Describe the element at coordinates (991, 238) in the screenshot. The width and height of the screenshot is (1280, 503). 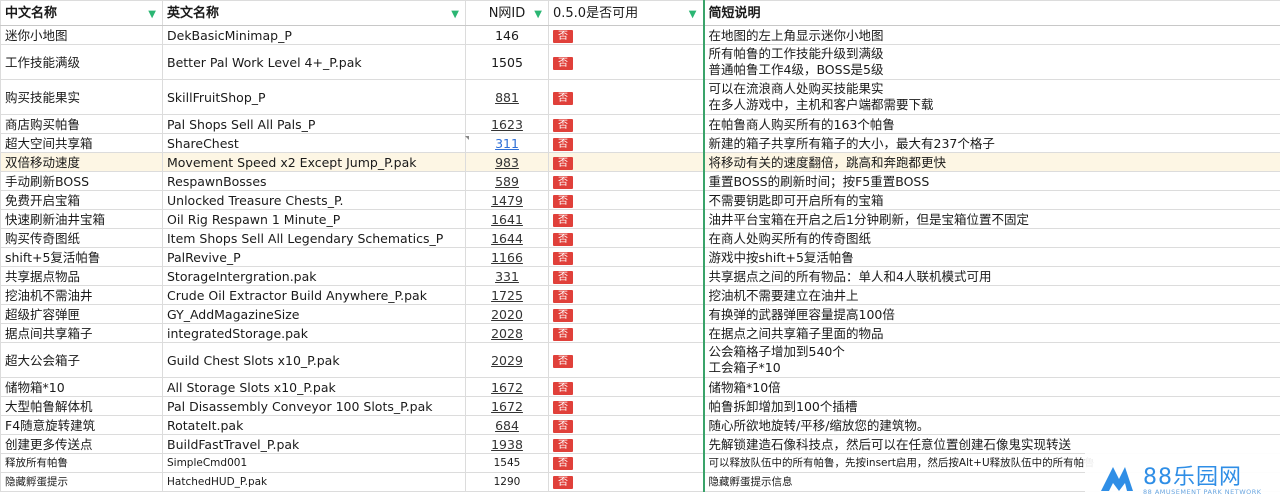
I see `cell-description: 在商人处购买所有的传奇图纸` at that location.